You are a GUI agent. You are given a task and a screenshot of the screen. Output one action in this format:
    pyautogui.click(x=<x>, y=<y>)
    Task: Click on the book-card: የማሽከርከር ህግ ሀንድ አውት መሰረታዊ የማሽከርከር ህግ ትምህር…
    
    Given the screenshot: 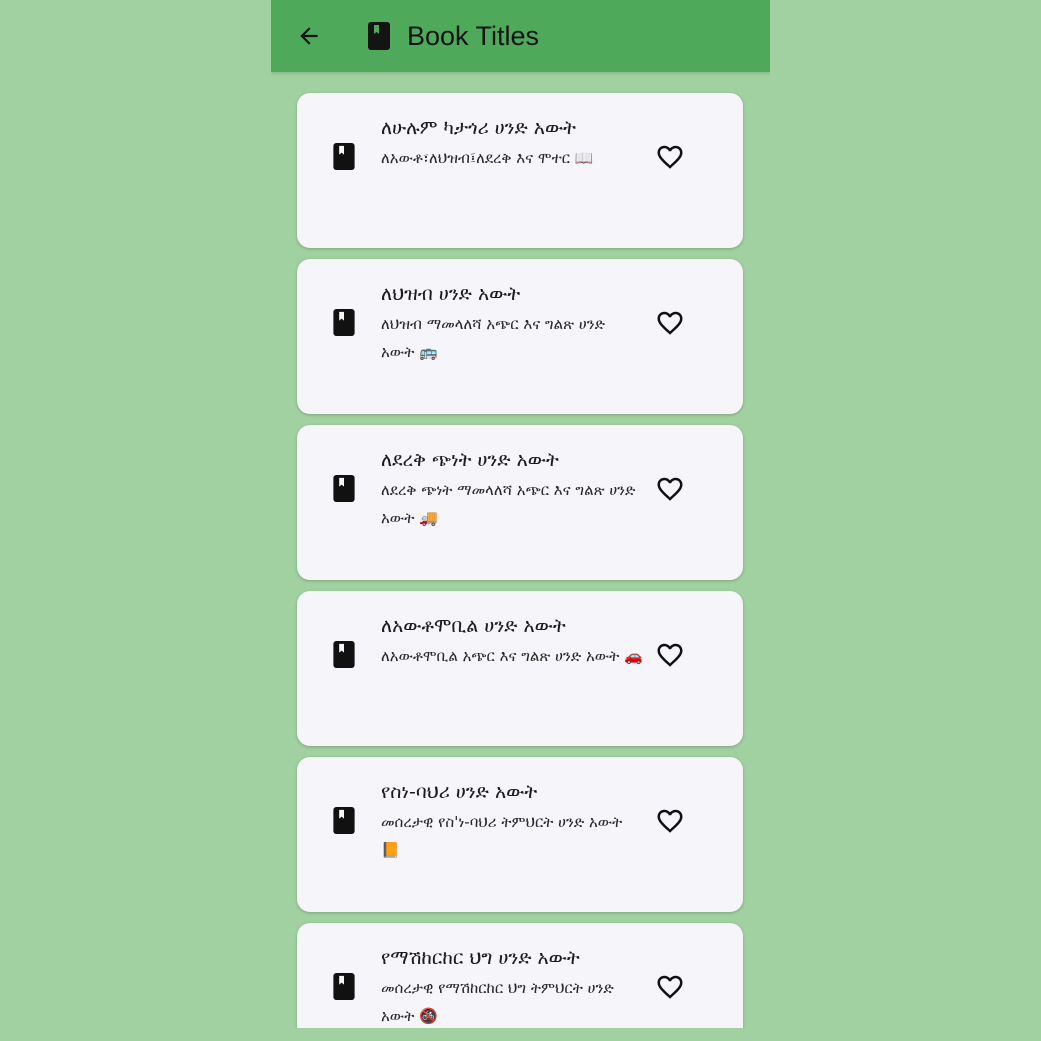 What is the action you would take?
    pyautogui.click(x=520, y=975)
    